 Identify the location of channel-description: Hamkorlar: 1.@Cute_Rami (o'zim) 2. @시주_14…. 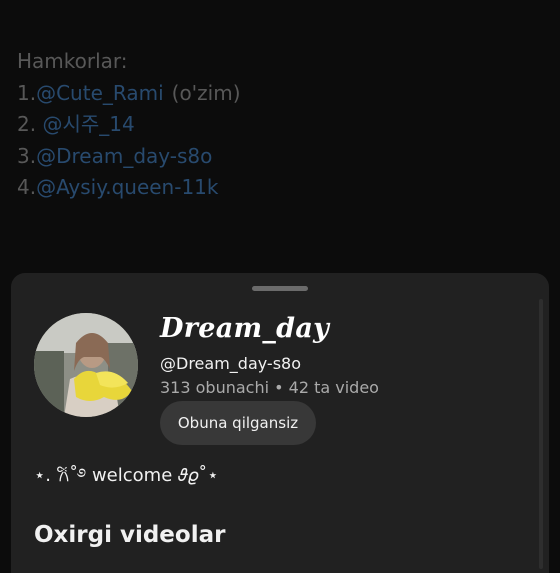
(129, 125).